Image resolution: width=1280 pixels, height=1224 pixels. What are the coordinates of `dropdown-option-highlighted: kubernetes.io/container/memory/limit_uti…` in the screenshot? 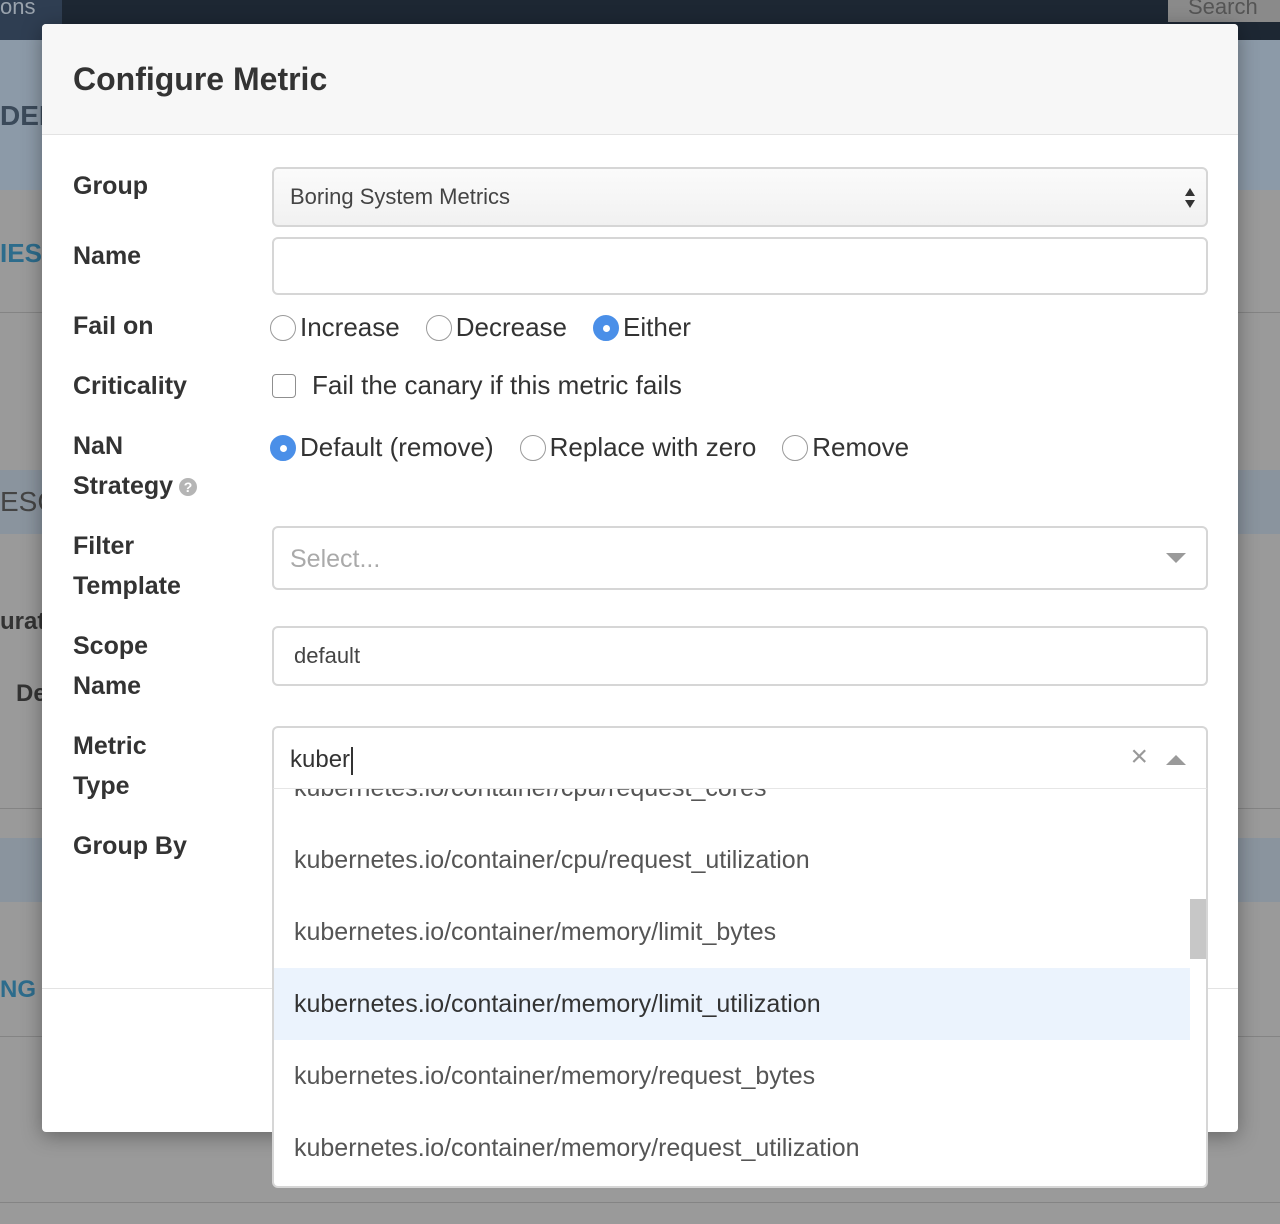 It's located at (732, 1004).